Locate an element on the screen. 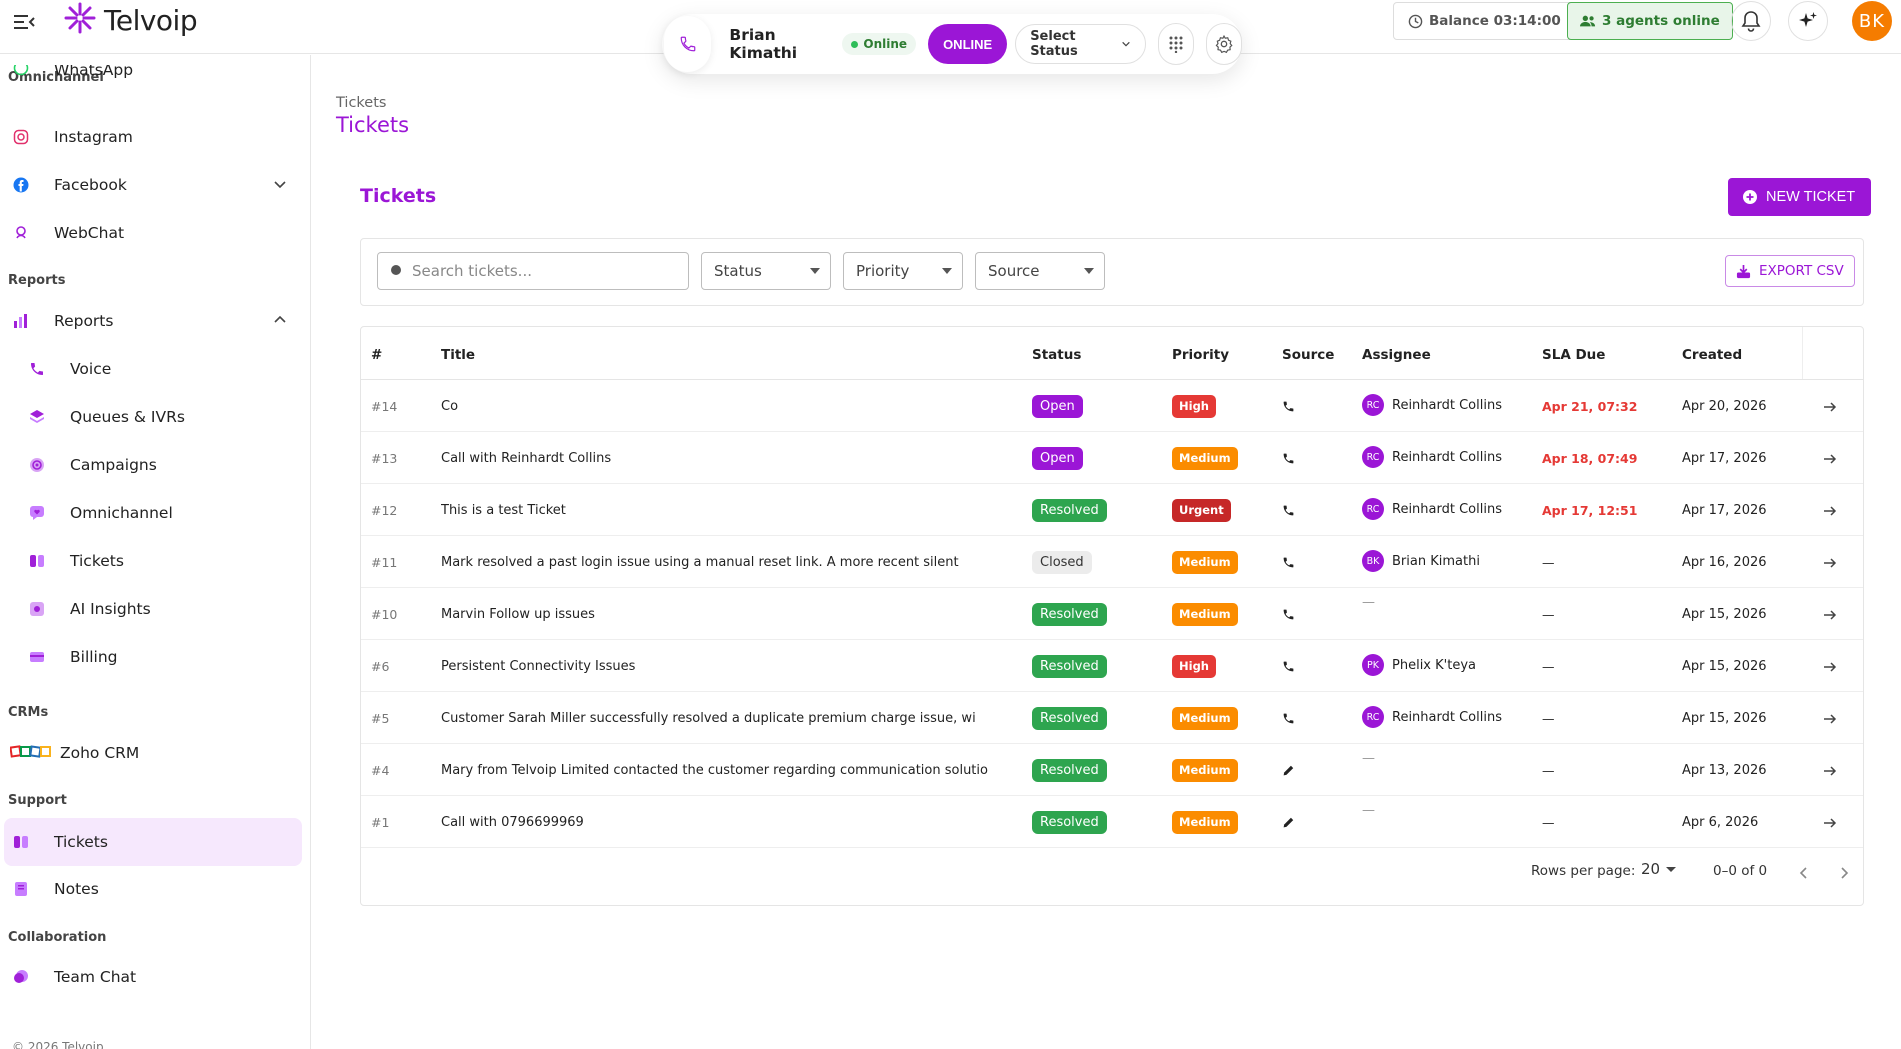  ai-sparkle-icon is located at coordinates (1808, 21).